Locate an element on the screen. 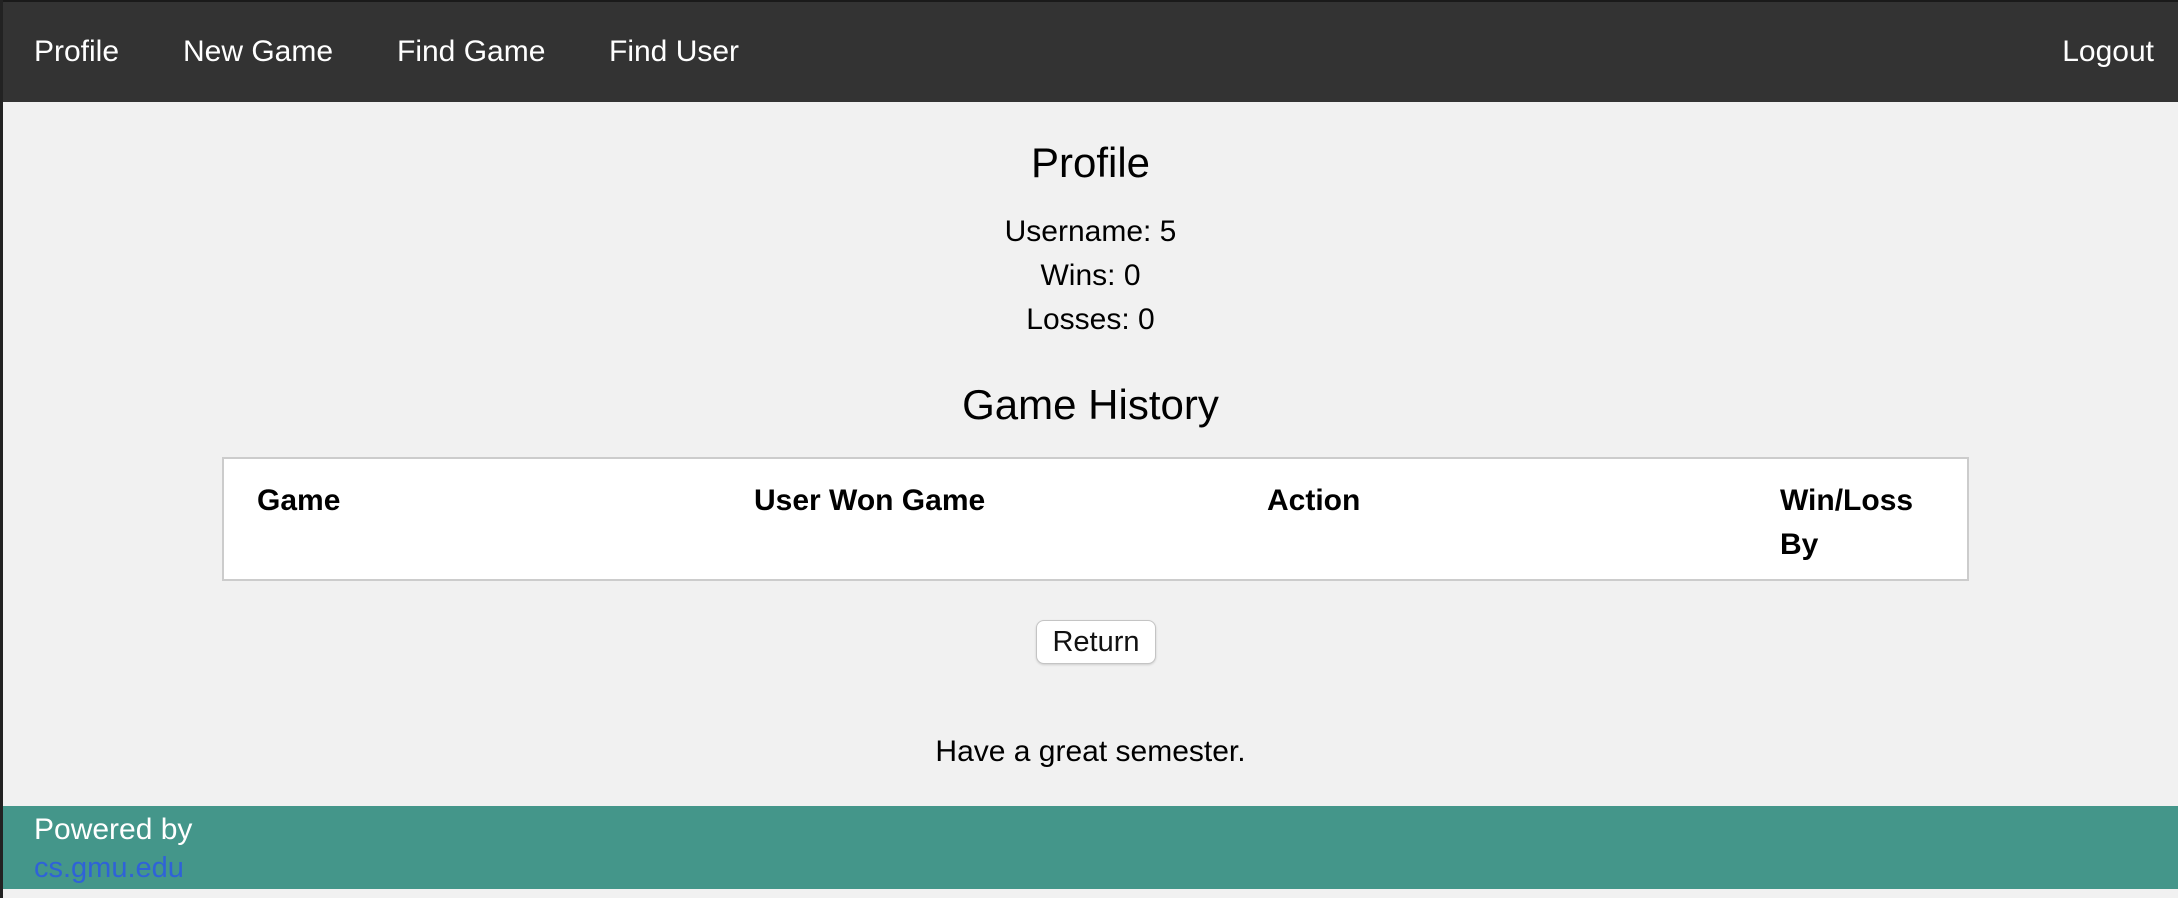 The image size is (2178, 898). nav-profile-link: Profile is located at coordinates (76, 52).